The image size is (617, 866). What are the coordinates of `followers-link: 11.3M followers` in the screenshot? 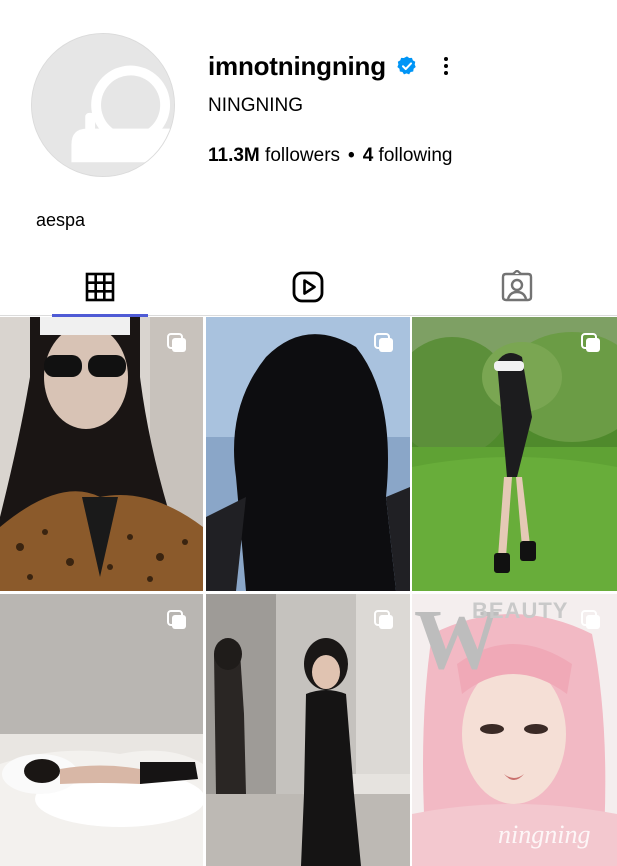 It's located at (274, 156).